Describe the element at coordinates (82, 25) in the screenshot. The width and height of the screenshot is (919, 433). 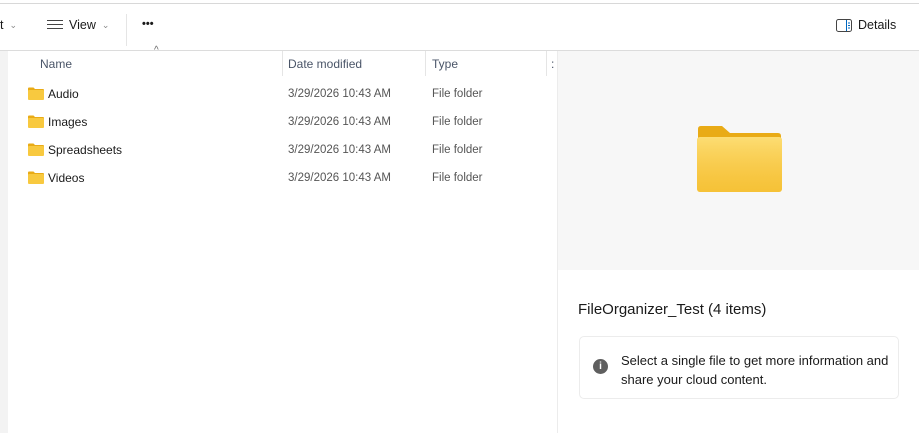
I see `view-label: View` at that location.